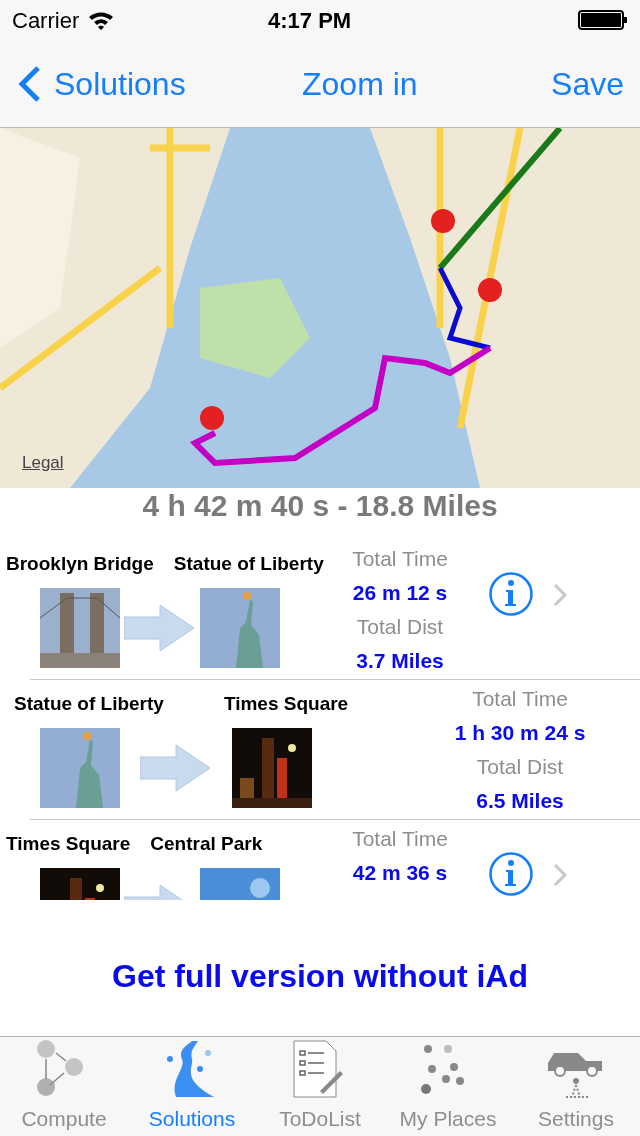 This screenshot has height=1136, width=640. I want to click on battery-icon, so click(603, 20).